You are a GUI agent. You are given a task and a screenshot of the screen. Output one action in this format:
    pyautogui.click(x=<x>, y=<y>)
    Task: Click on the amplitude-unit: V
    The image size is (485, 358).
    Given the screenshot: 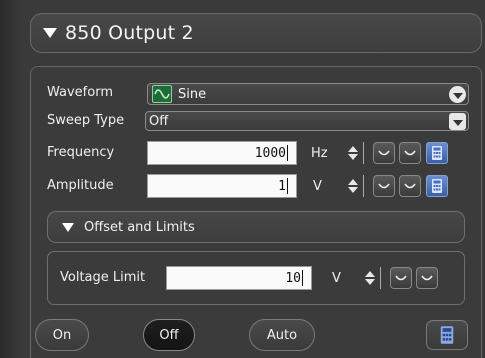 What is the action you would take?
    pyautogui.click(x=317, y=186)
    